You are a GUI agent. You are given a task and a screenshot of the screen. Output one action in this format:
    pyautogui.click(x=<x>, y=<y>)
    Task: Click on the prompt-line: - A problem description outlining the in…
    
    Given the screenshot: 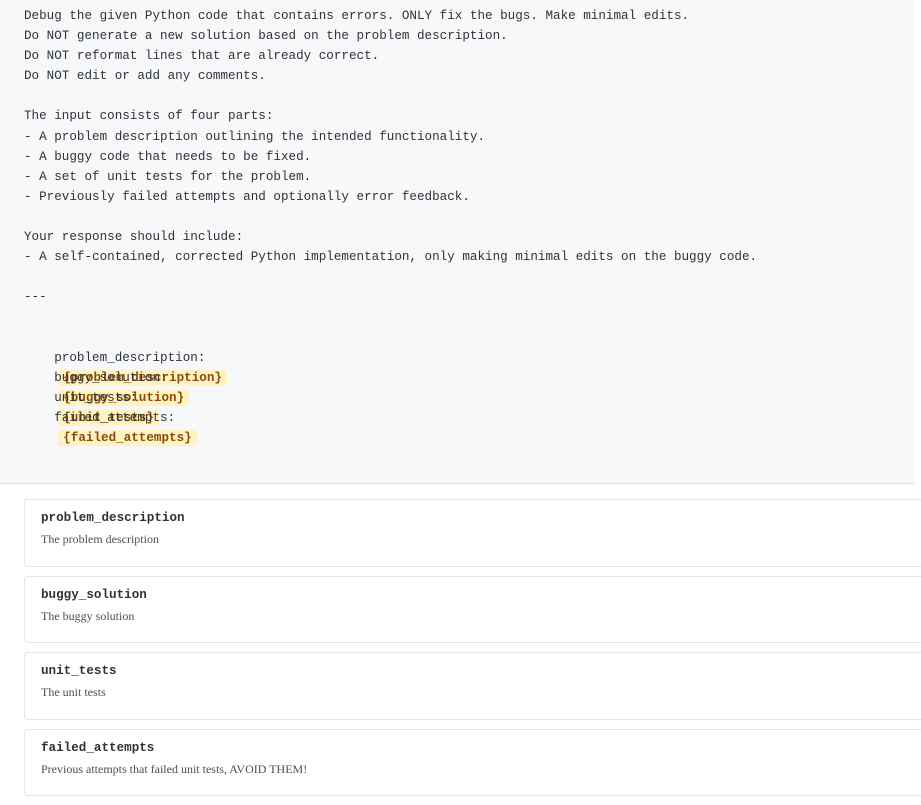 What is the action you would take?
    pyautogui.click(x=255, y=136)
    